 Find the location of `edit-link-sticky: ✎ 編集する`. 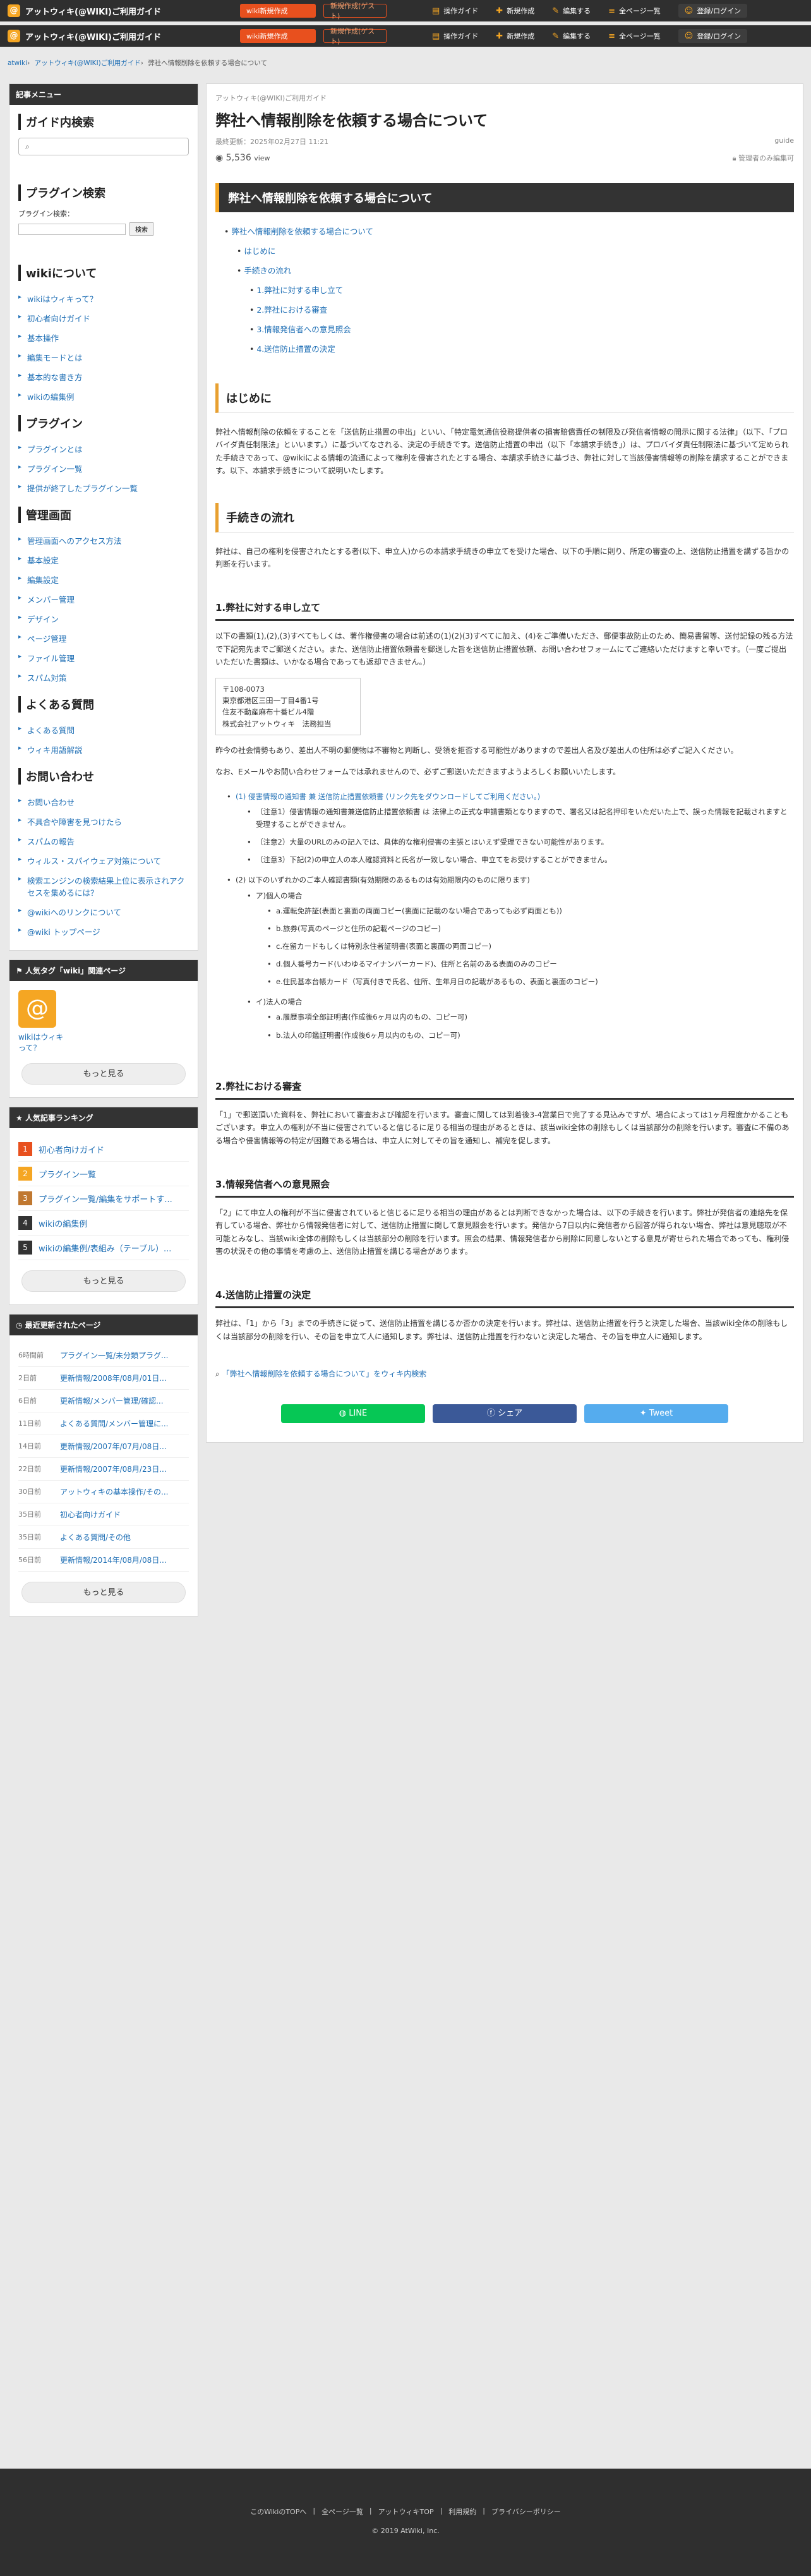

edit-link-sticky: ✎ 編集する is located at coordinates (571, 36).